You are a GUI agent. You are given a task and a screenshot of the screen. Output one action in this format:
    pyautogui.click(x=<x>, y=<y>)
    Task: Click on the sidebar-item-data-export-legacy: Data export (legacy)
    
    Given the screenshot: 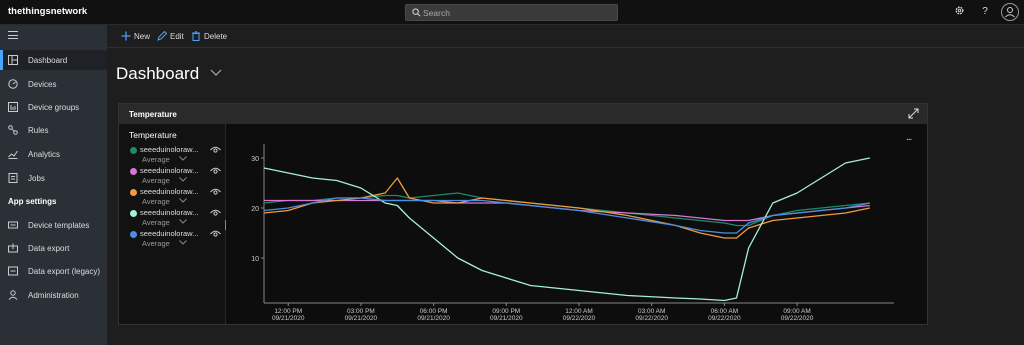 What is the action you would take?
    pyautogui.click(x=53, y=271)
    